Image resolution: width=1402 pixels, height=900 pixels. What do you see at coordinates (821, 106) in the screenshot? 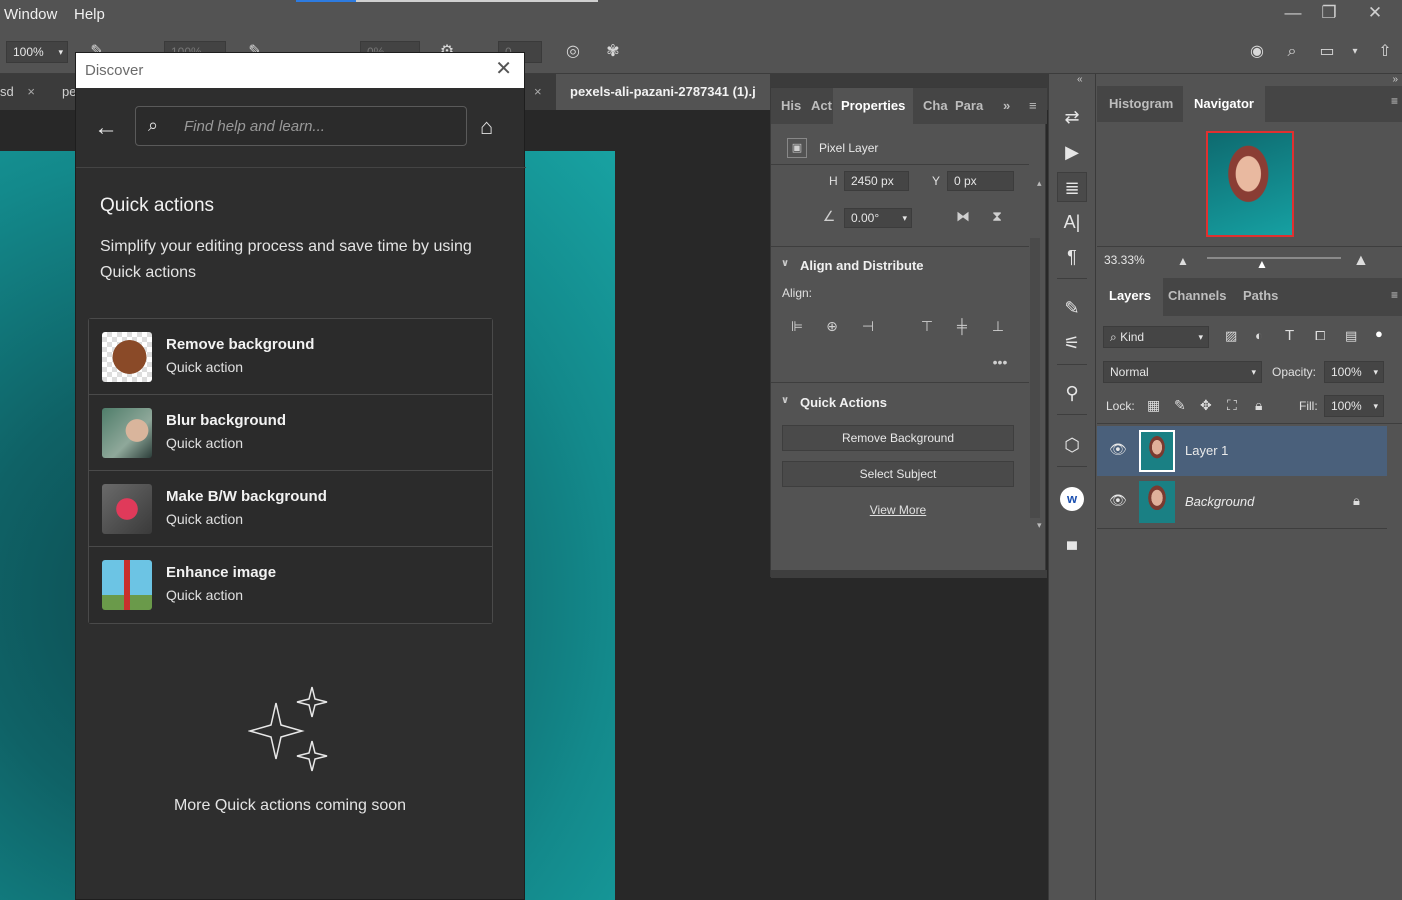
I see `tab-actions: Act` at bounding box center [821, 106].